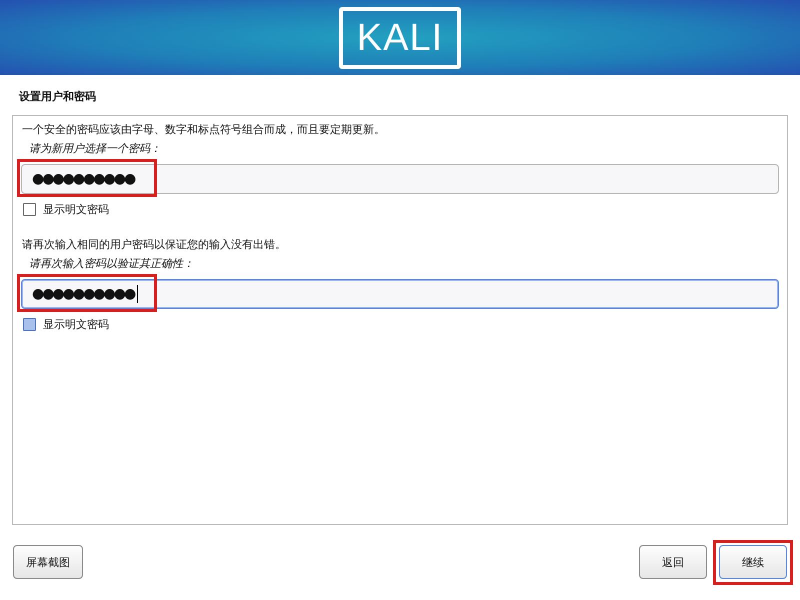 This screenshot has width=800, height=600. I want to click on page-title: 设置用户和密码, so click(57, 97).